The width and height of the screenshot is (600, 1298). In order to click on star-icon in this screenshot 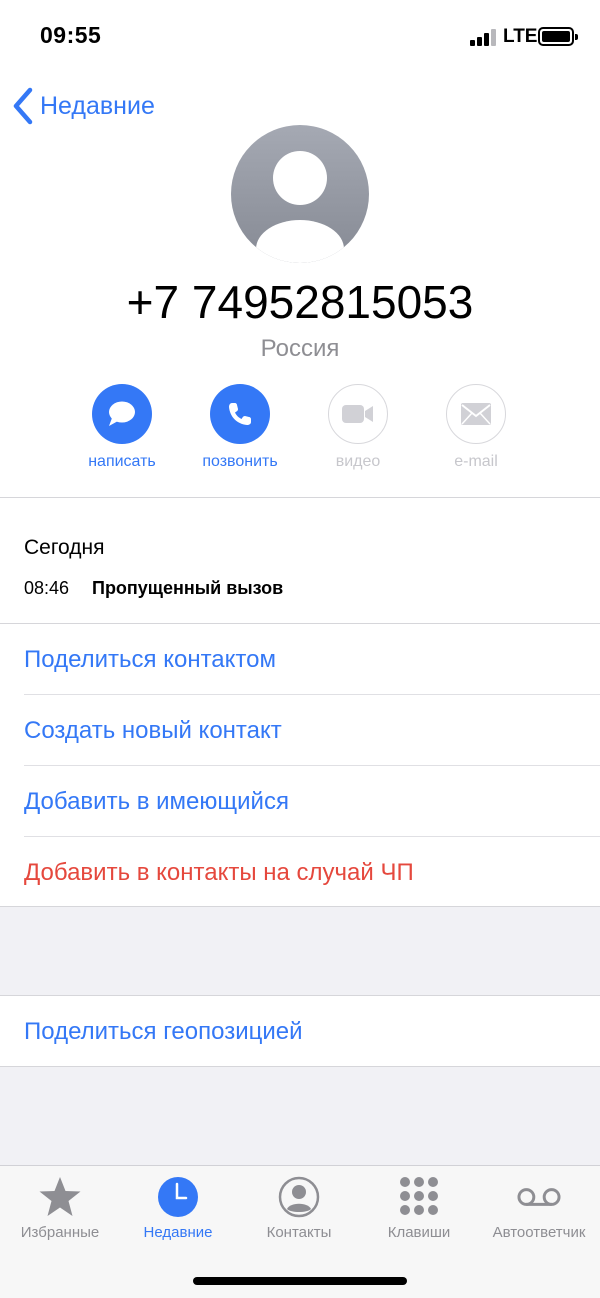, I will do `click(60, 1196)`.